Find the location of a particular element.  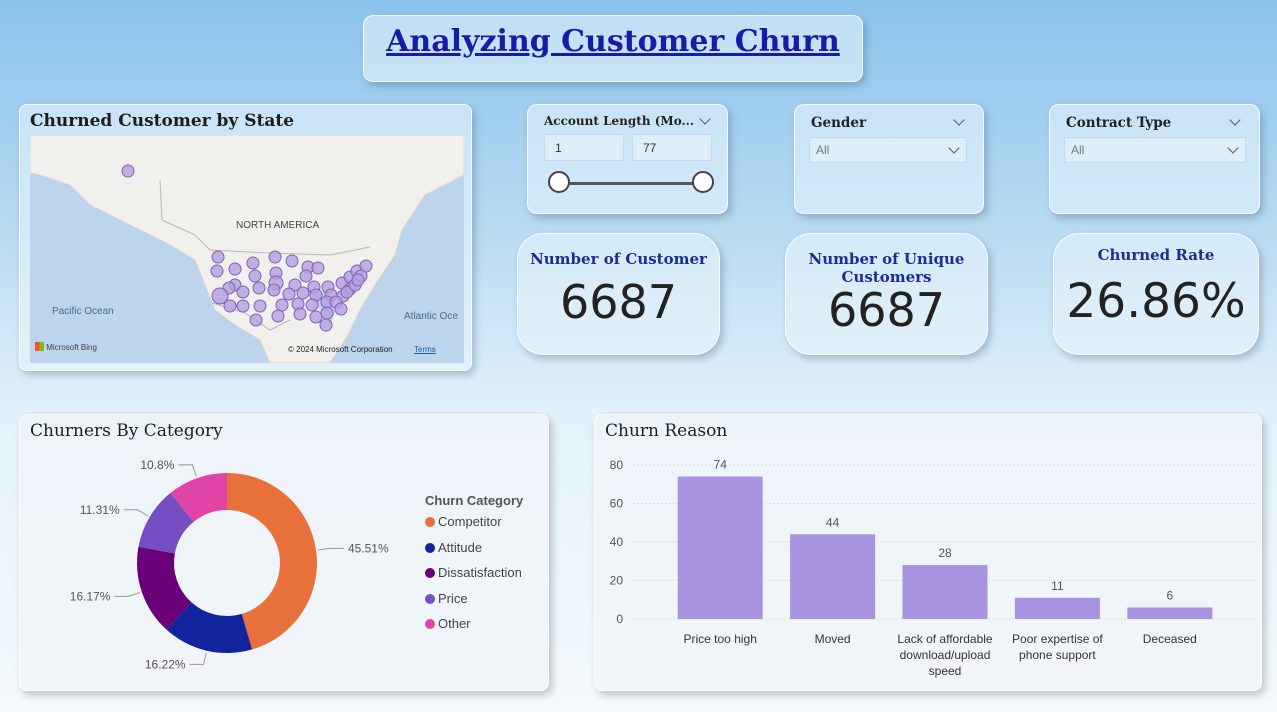

slider-max-handle is located at coordinates (703, 182).